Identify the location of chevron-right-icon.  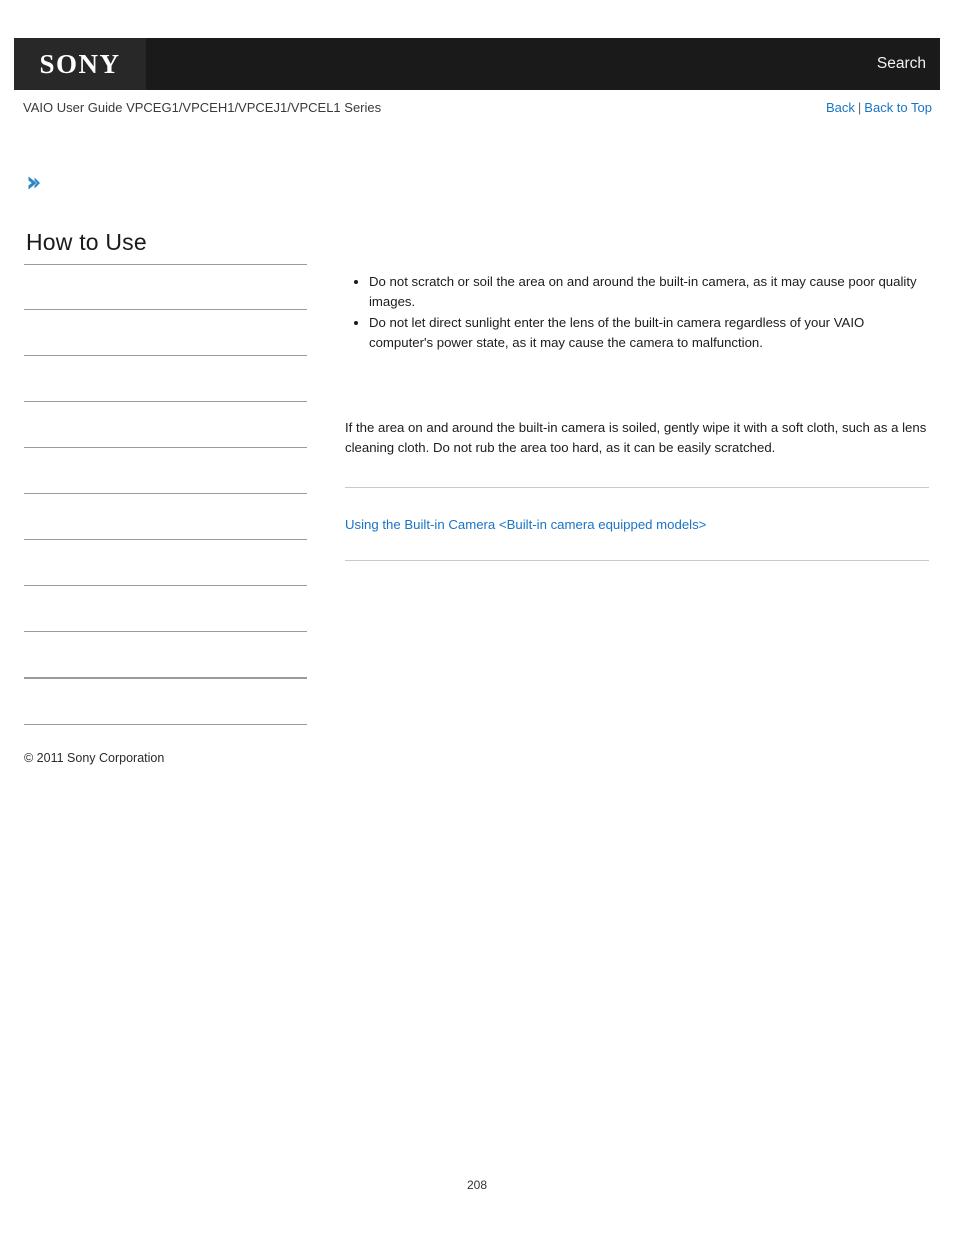
(34, 183).